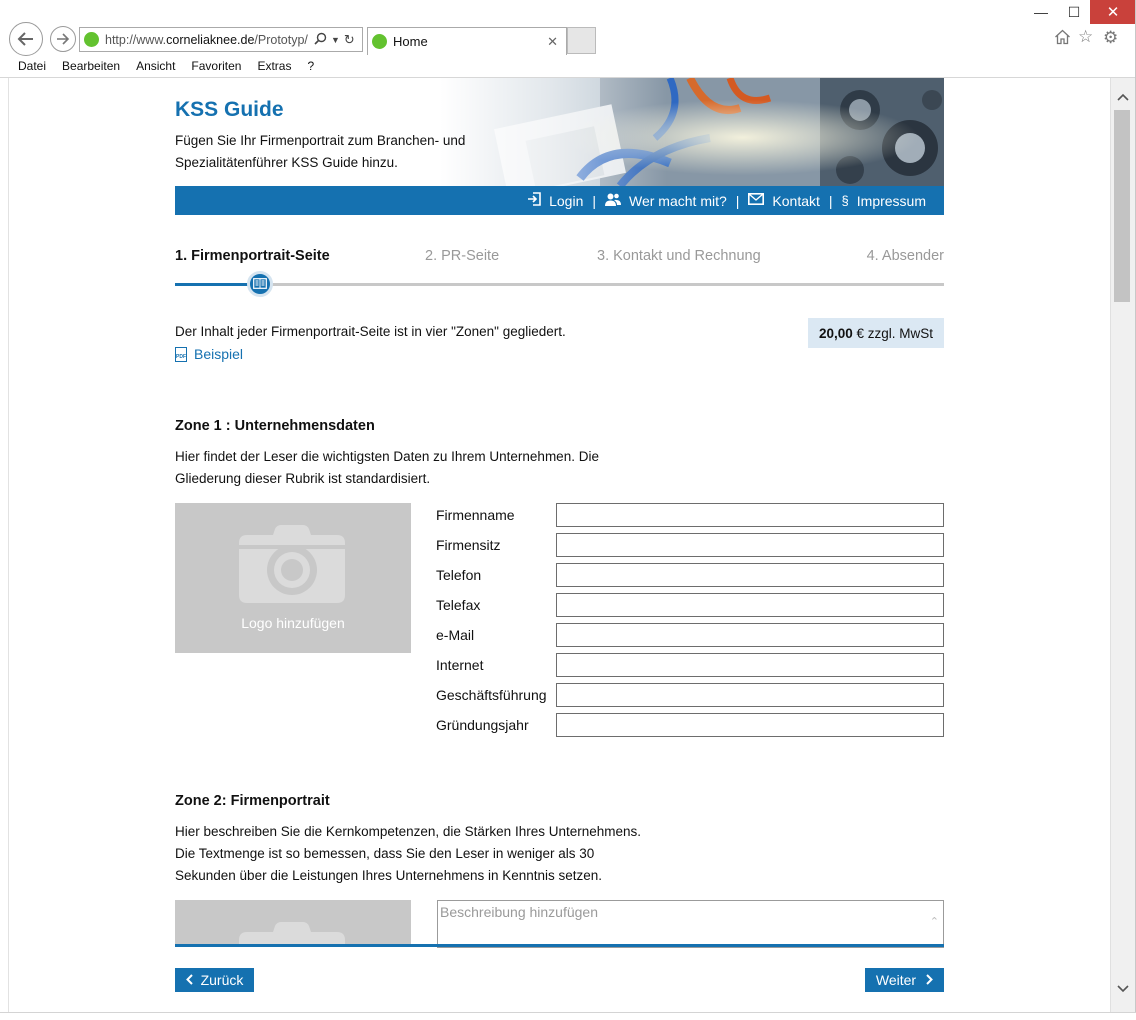 This screenshot has width=1136, height=1020. Describe the element at coordinates (568, 1016) in the screenshot. I see `window-frame-bottom` at that location.